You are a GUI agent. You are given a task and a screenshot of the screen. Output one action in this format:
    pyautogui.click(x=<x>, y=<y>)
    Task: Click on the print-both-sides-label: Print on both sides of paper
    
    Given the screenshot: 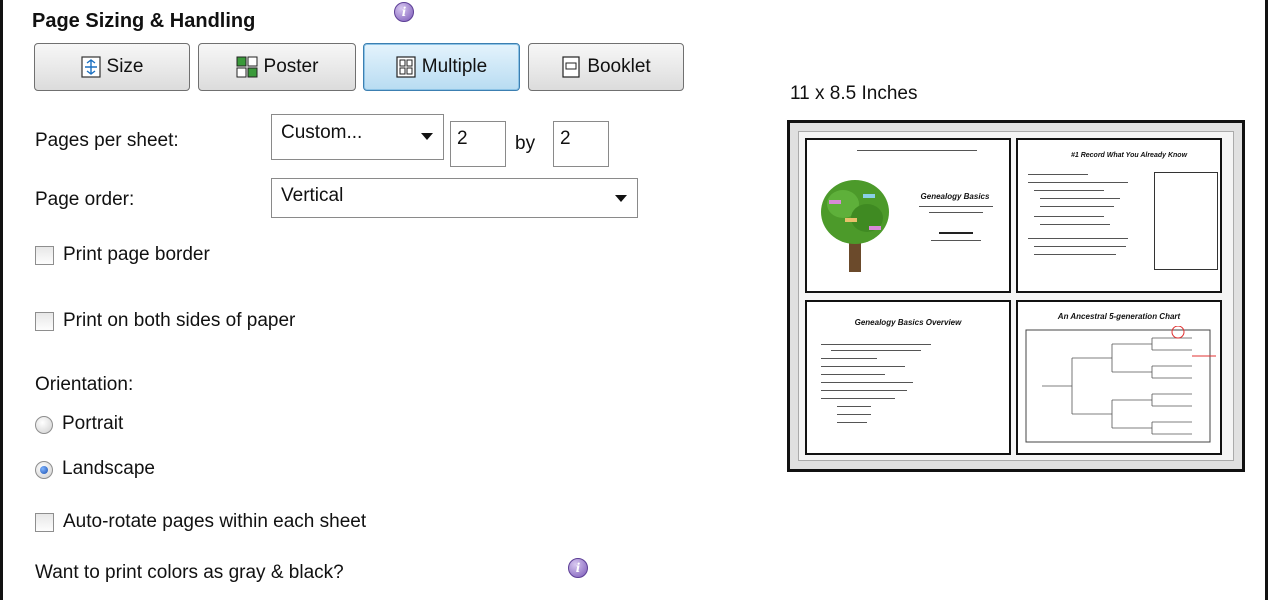 What is the action you would take?
    pyautogui.click(x=179, y=320)
    